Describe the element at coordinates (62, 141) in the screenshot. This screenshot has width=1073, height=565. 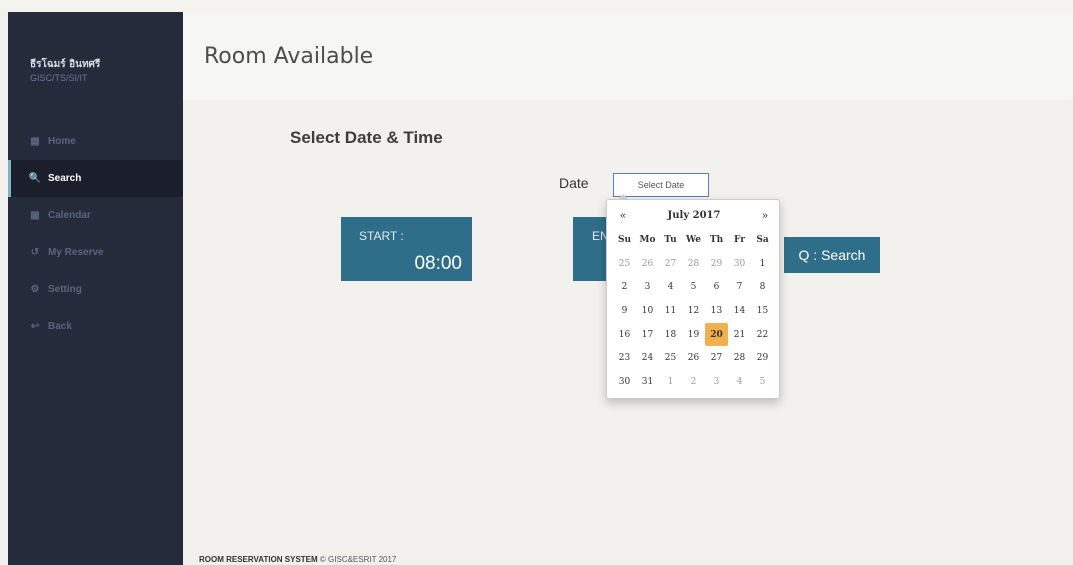
I see `sidebar-item-label: Home` at that location.